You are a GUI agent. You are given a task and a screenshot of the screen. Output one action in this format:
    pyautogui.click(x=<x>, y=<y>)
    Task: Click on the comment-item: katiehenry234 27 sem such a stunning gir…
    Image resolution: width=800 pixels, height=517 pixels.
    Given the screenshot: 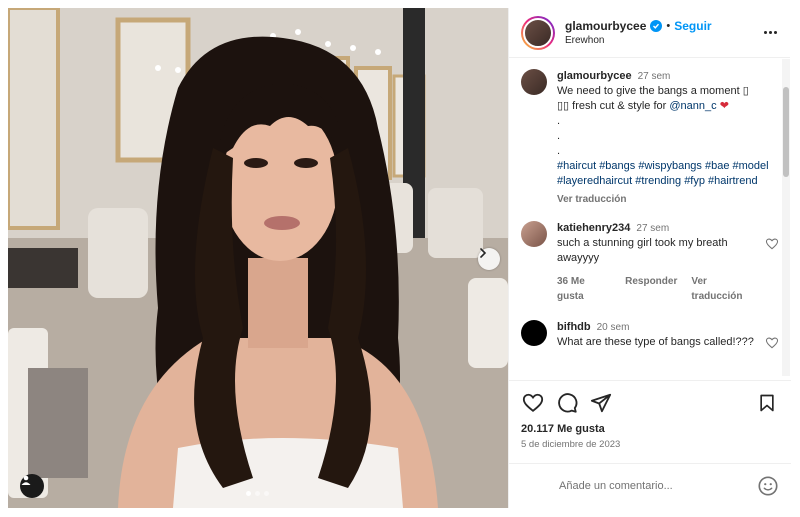 What is the action you would take?
    pyautogui.click(x=650, y=262)
    